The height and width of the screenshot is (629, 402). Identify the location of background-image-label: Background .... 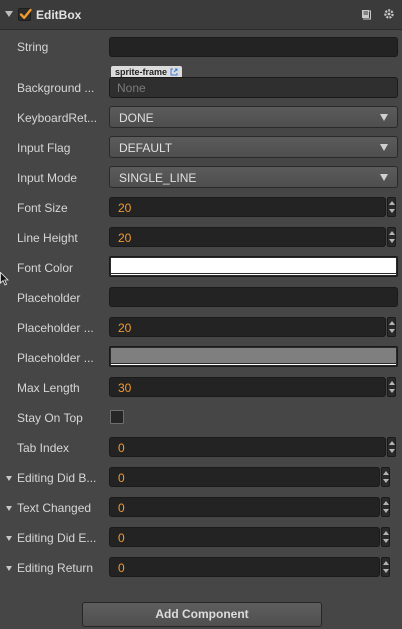
(56, 88).